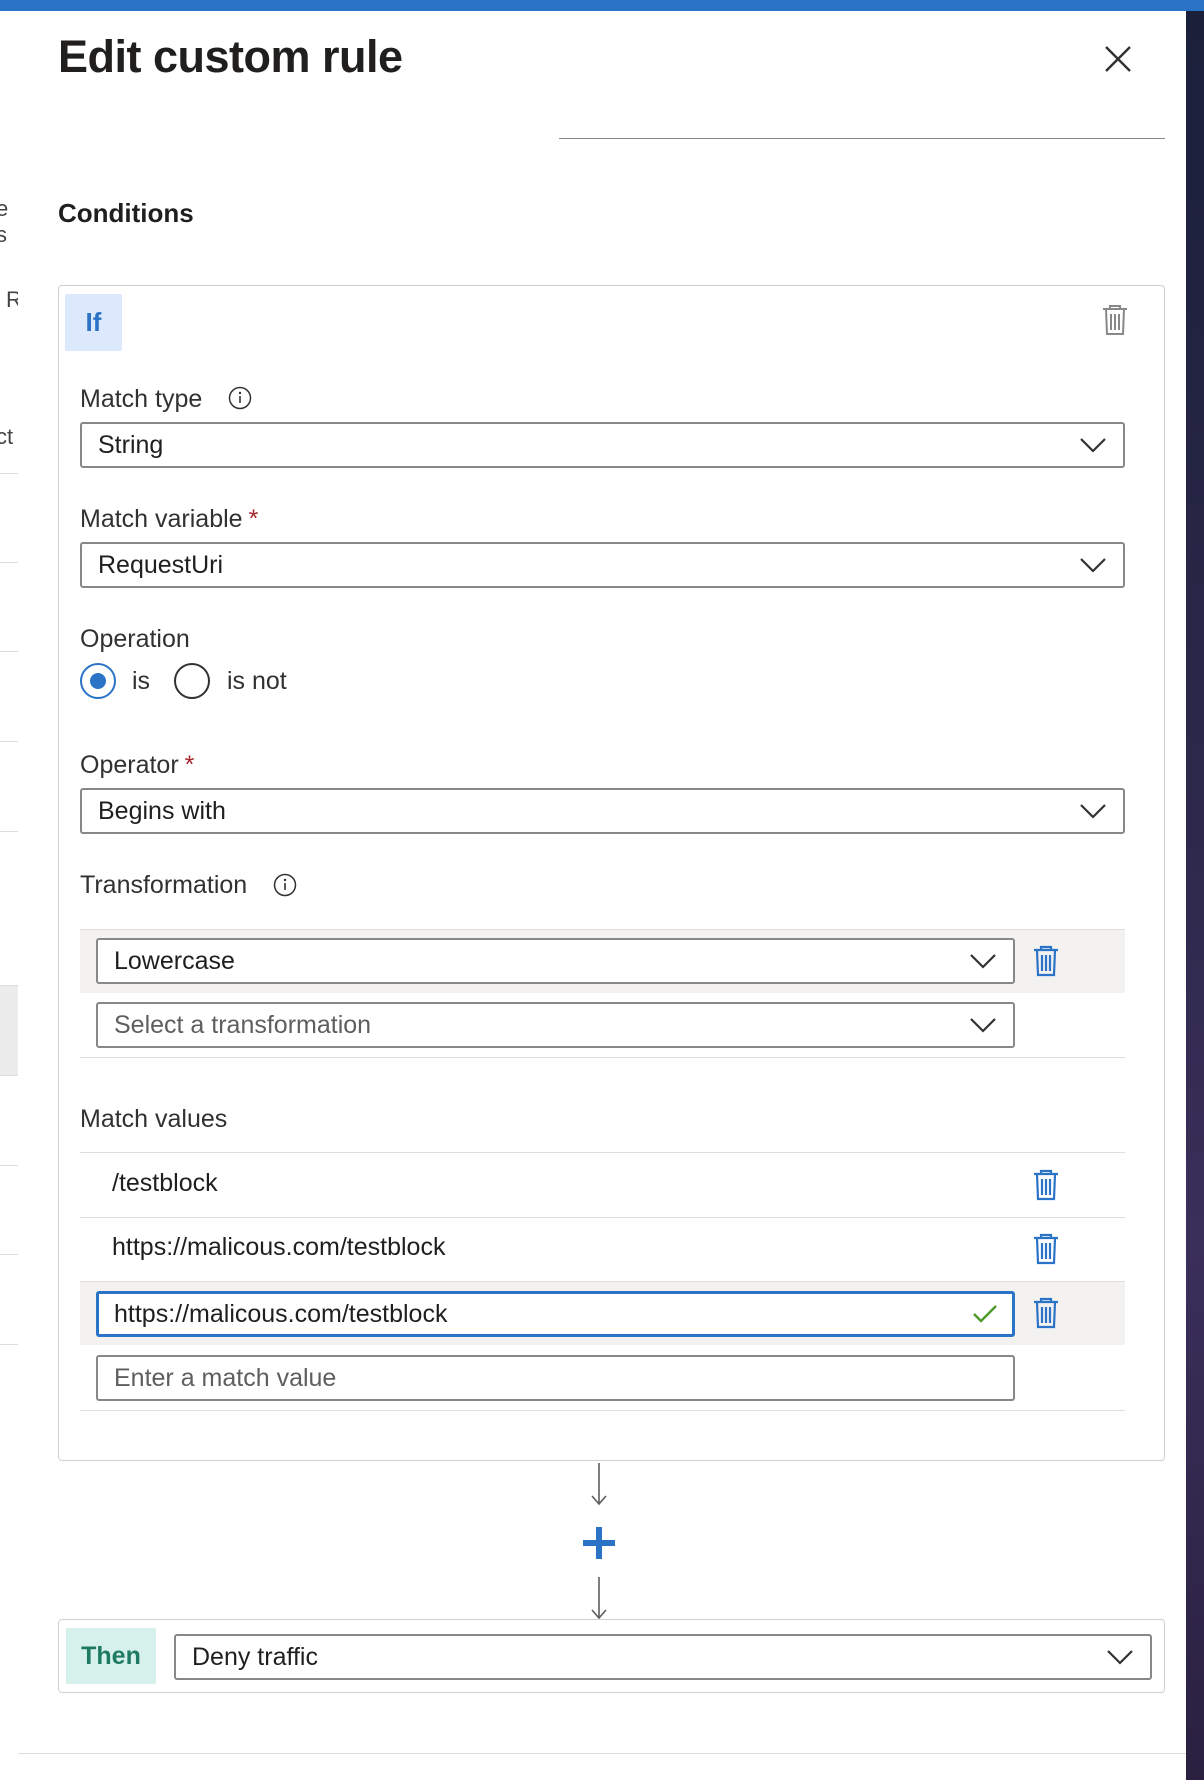 Image resolution: width=1204 pixels, height=1780 pixels. Describe the element at coordinates (281, 1314) in the screenshot. I see `match-value-input-text: https://malicous.com/testblock` at that location.